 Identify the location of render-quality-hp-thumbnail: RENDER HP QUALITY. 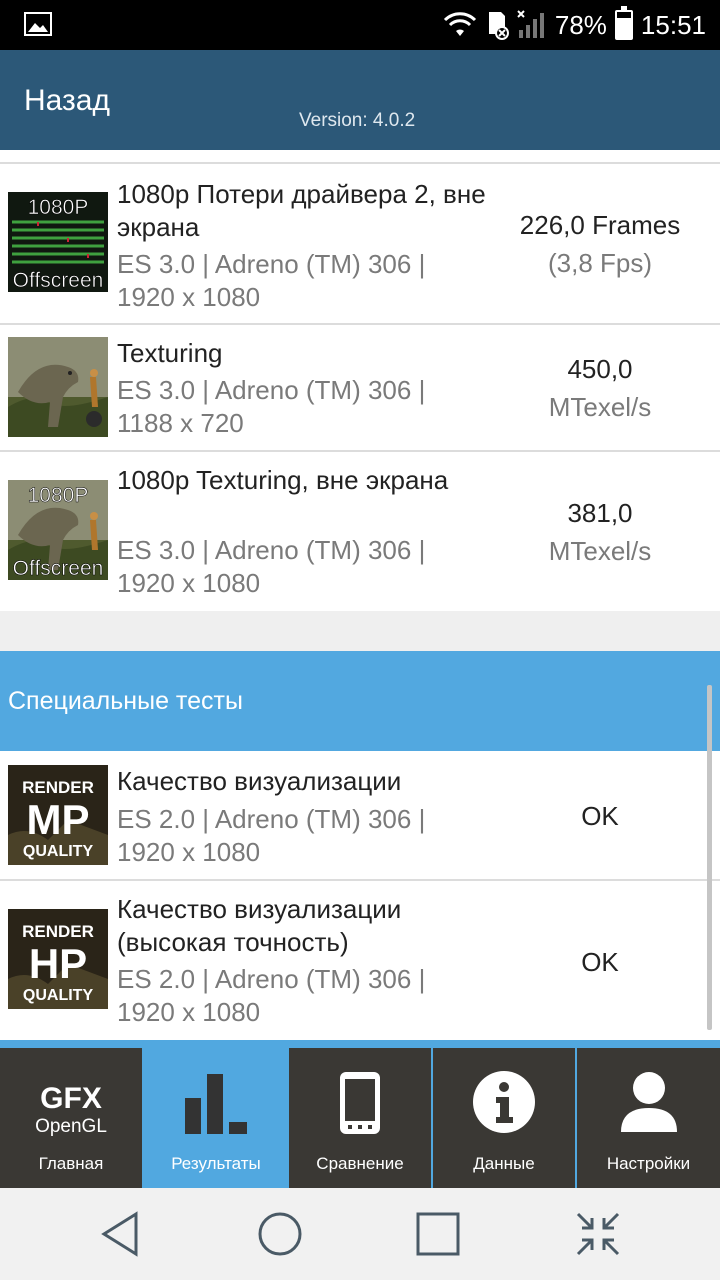
(58, 959).